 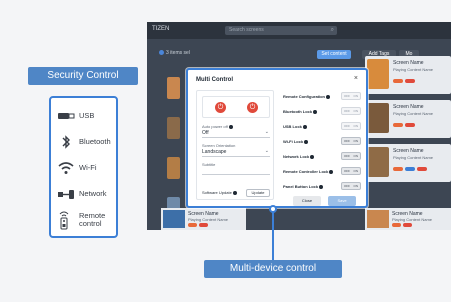 I want to click on connector-line, so click(x=273, y=235).